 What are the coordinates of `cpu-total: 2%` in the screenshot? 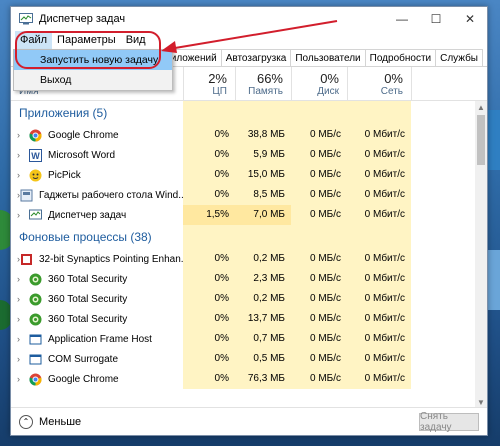 It's located at (217, 78).